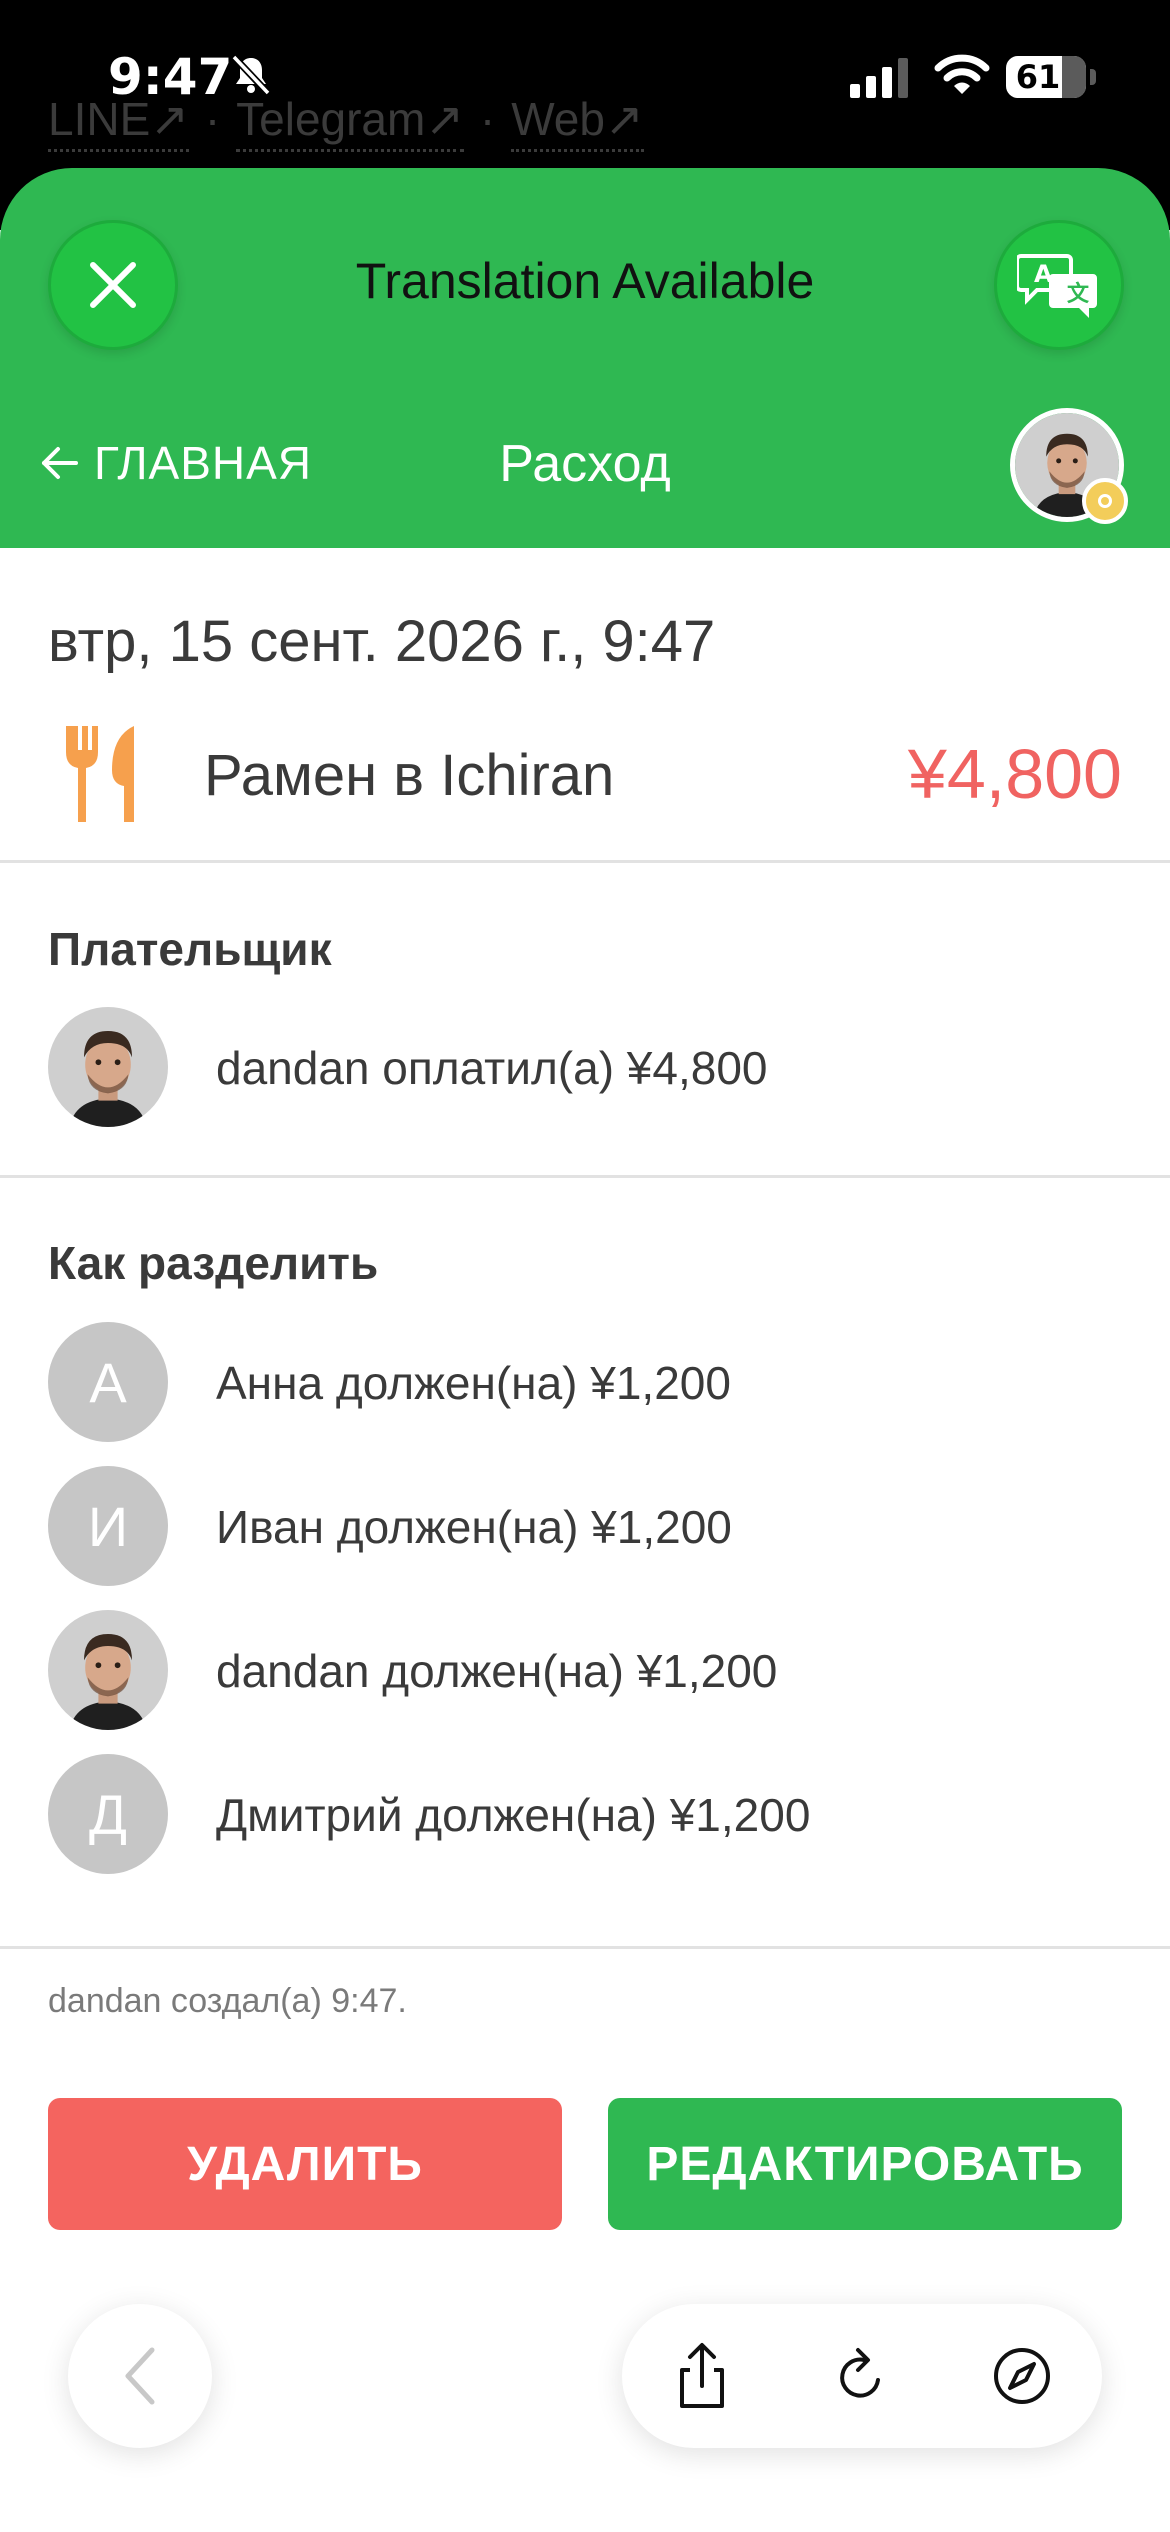  Describe the element at coordinates (1022, 2376) in the screenshot. I see `compass-icon` at that location.